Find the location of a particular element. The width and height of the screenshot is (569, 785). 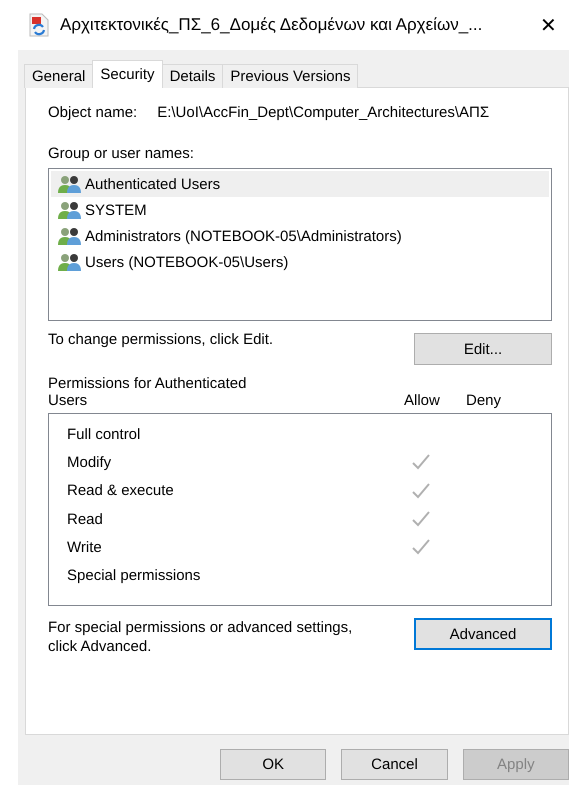

tab: General is located at coordinates (59, 76).